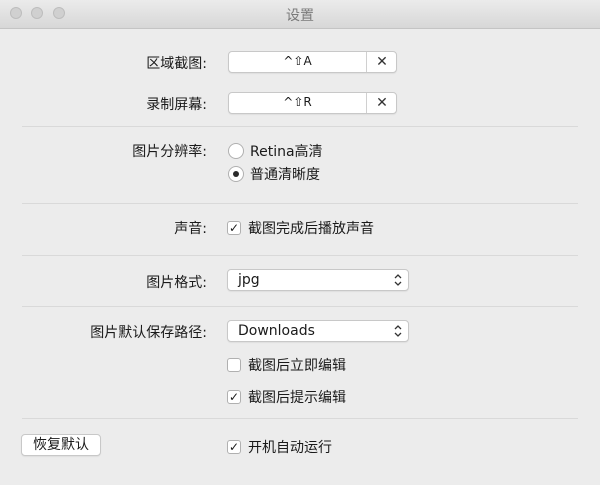  What do you see at coordinates (276, 331) in the screenshot?
I see `save-path-select-value: Downloads` at bounding box center [276, 331].